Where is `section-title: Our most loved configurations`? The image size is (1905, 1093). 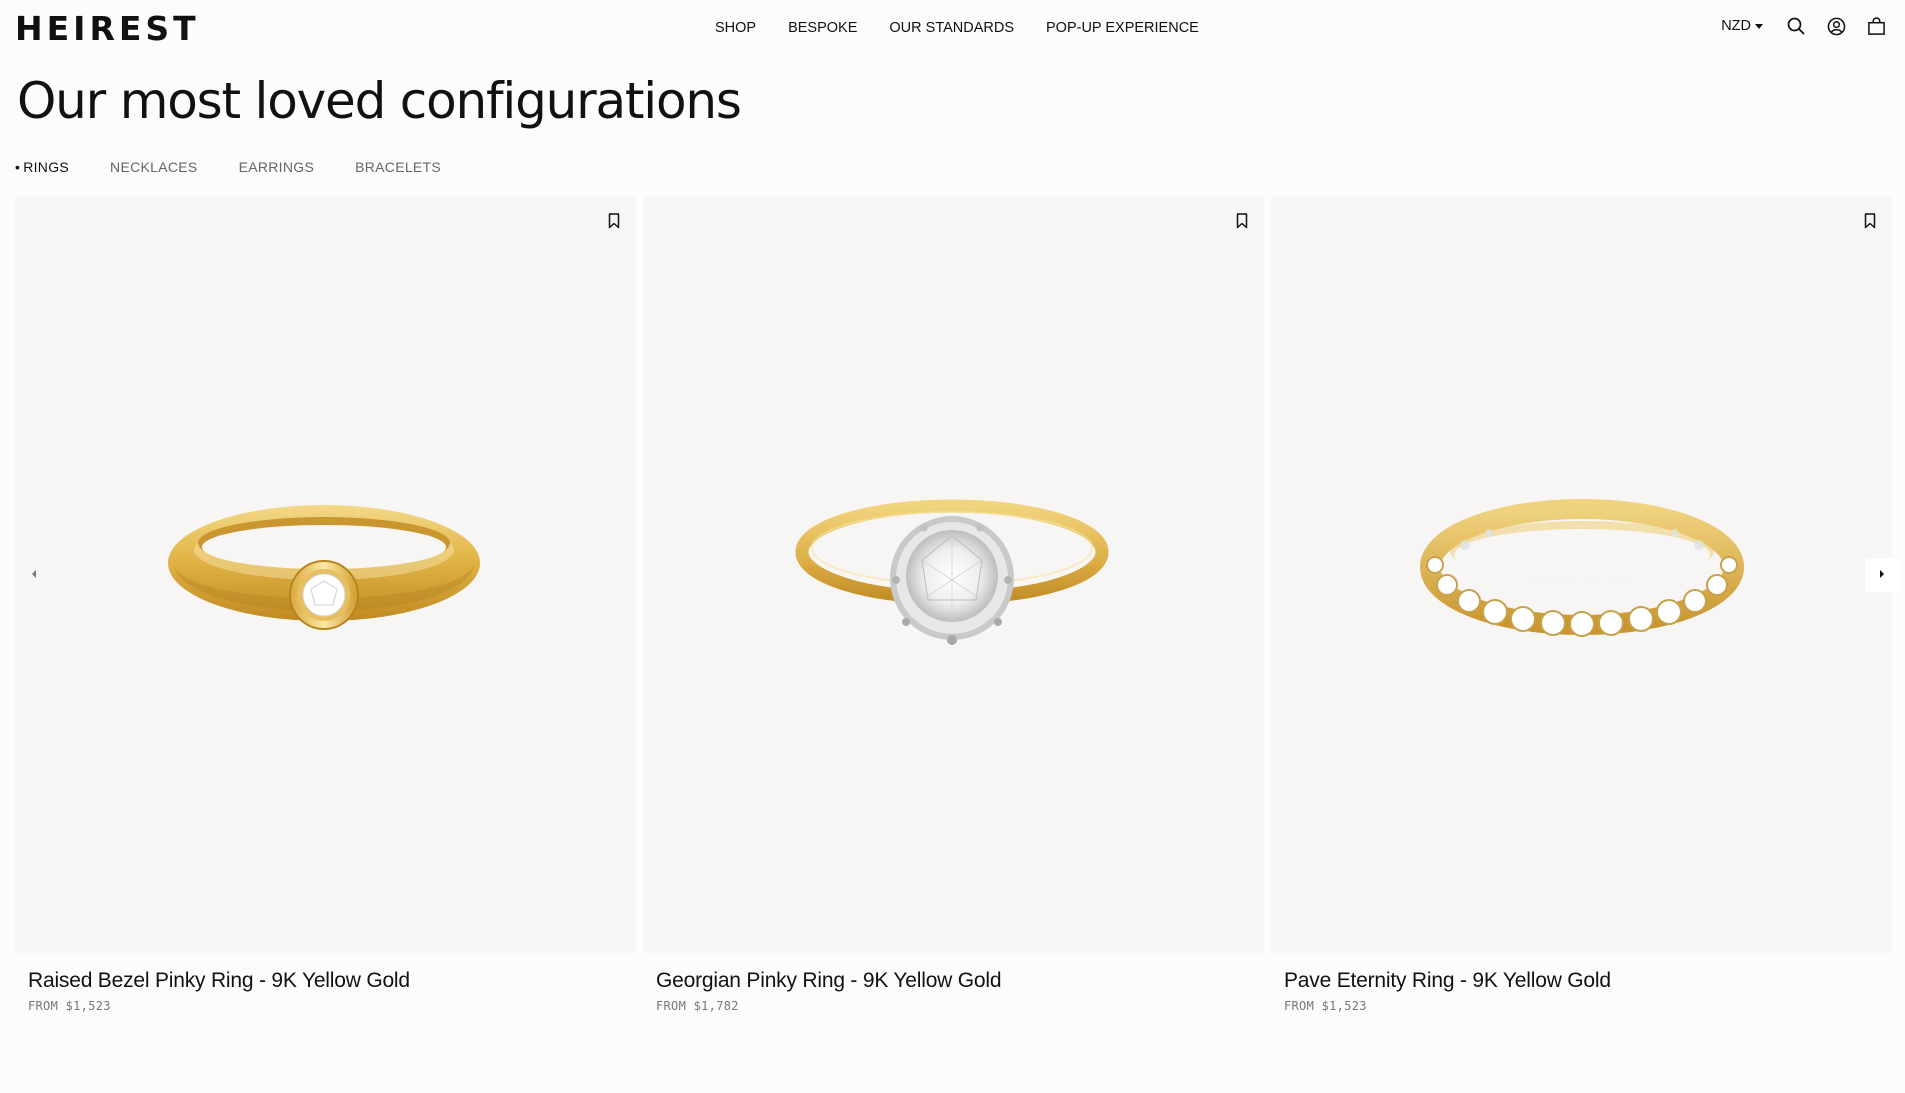
section-title: Our most loved configurations is located at coordinates (379, 101).